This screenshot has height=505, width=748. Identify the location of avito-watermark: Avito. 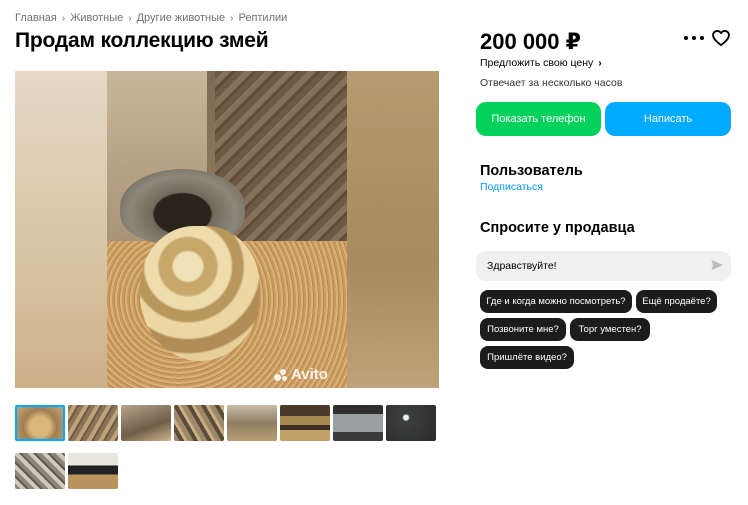
(301, 374).